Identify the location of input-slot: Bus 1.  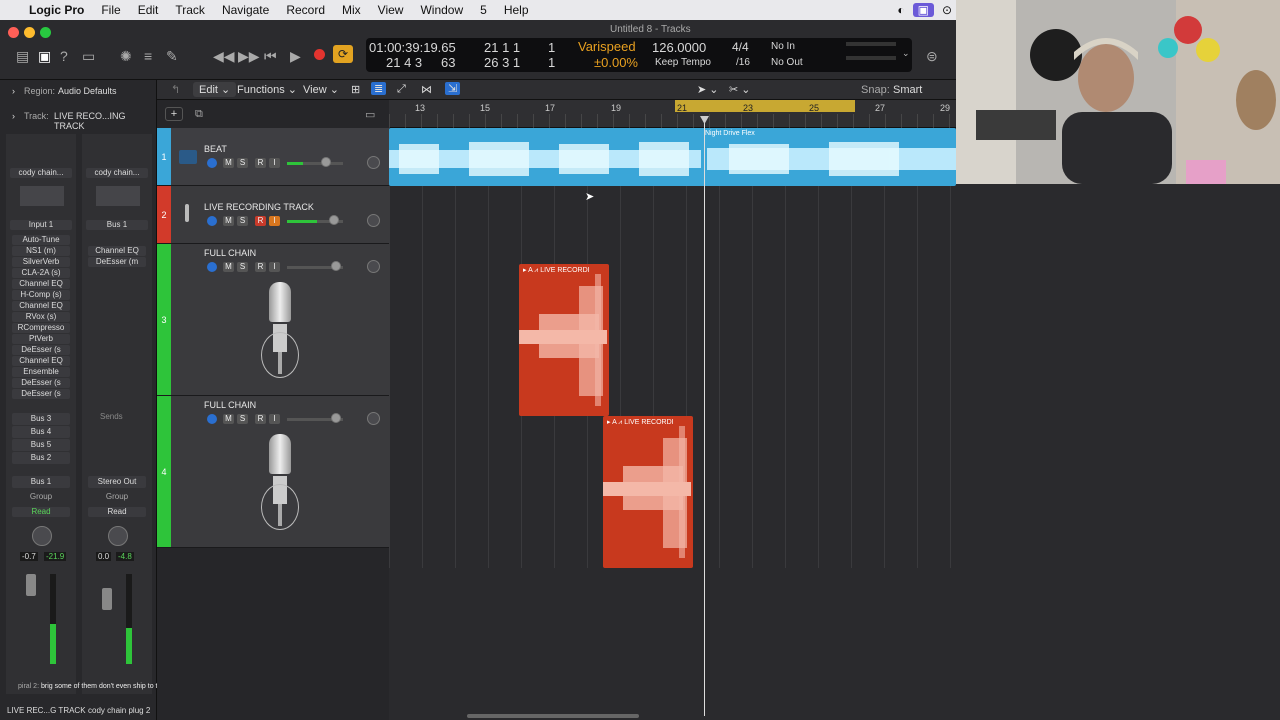
(117, 225).